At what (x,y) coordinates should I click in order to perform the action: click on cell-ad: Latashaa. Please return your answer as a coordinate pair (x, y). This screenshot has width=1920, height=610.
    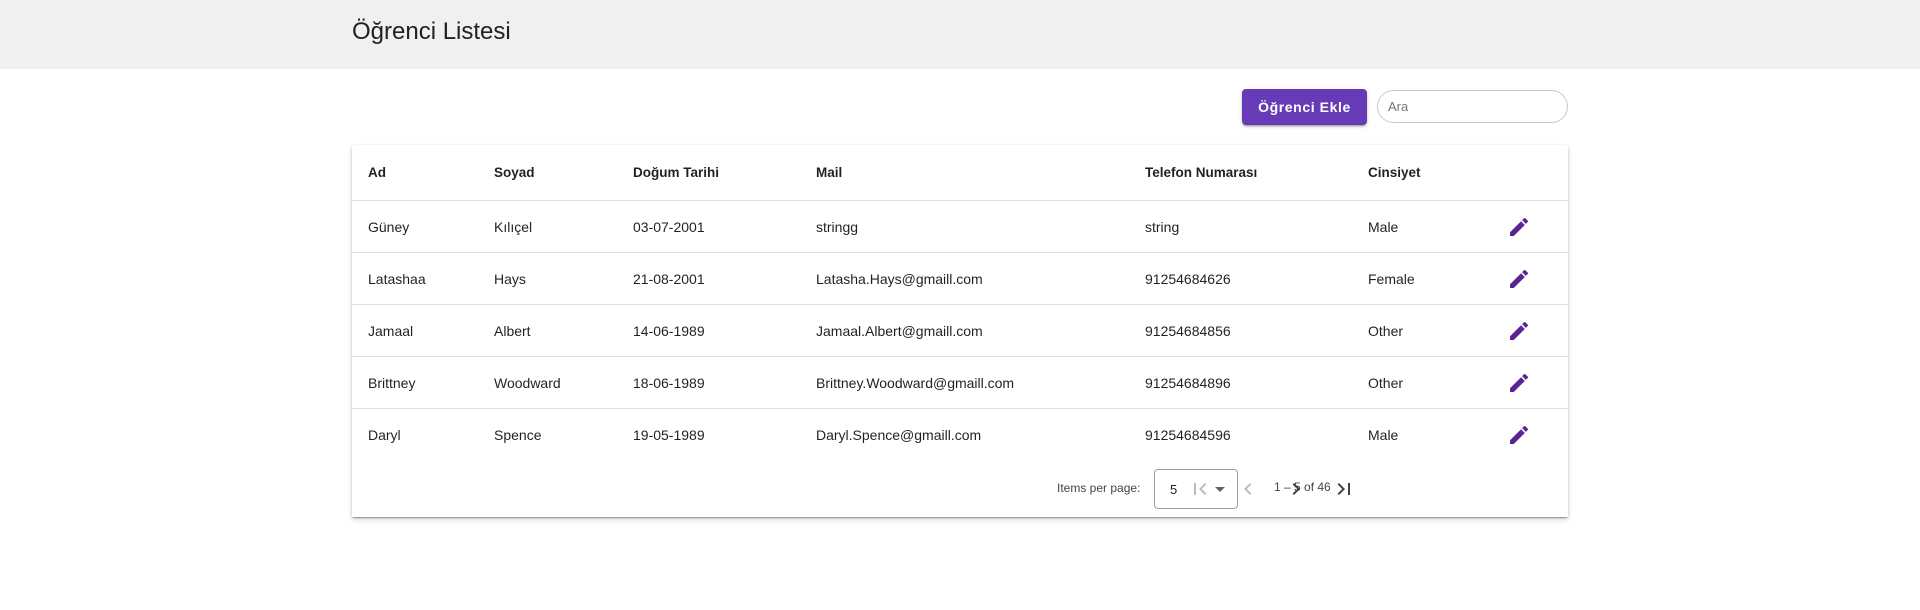
    Looking at the image, I should click on (397, 278).